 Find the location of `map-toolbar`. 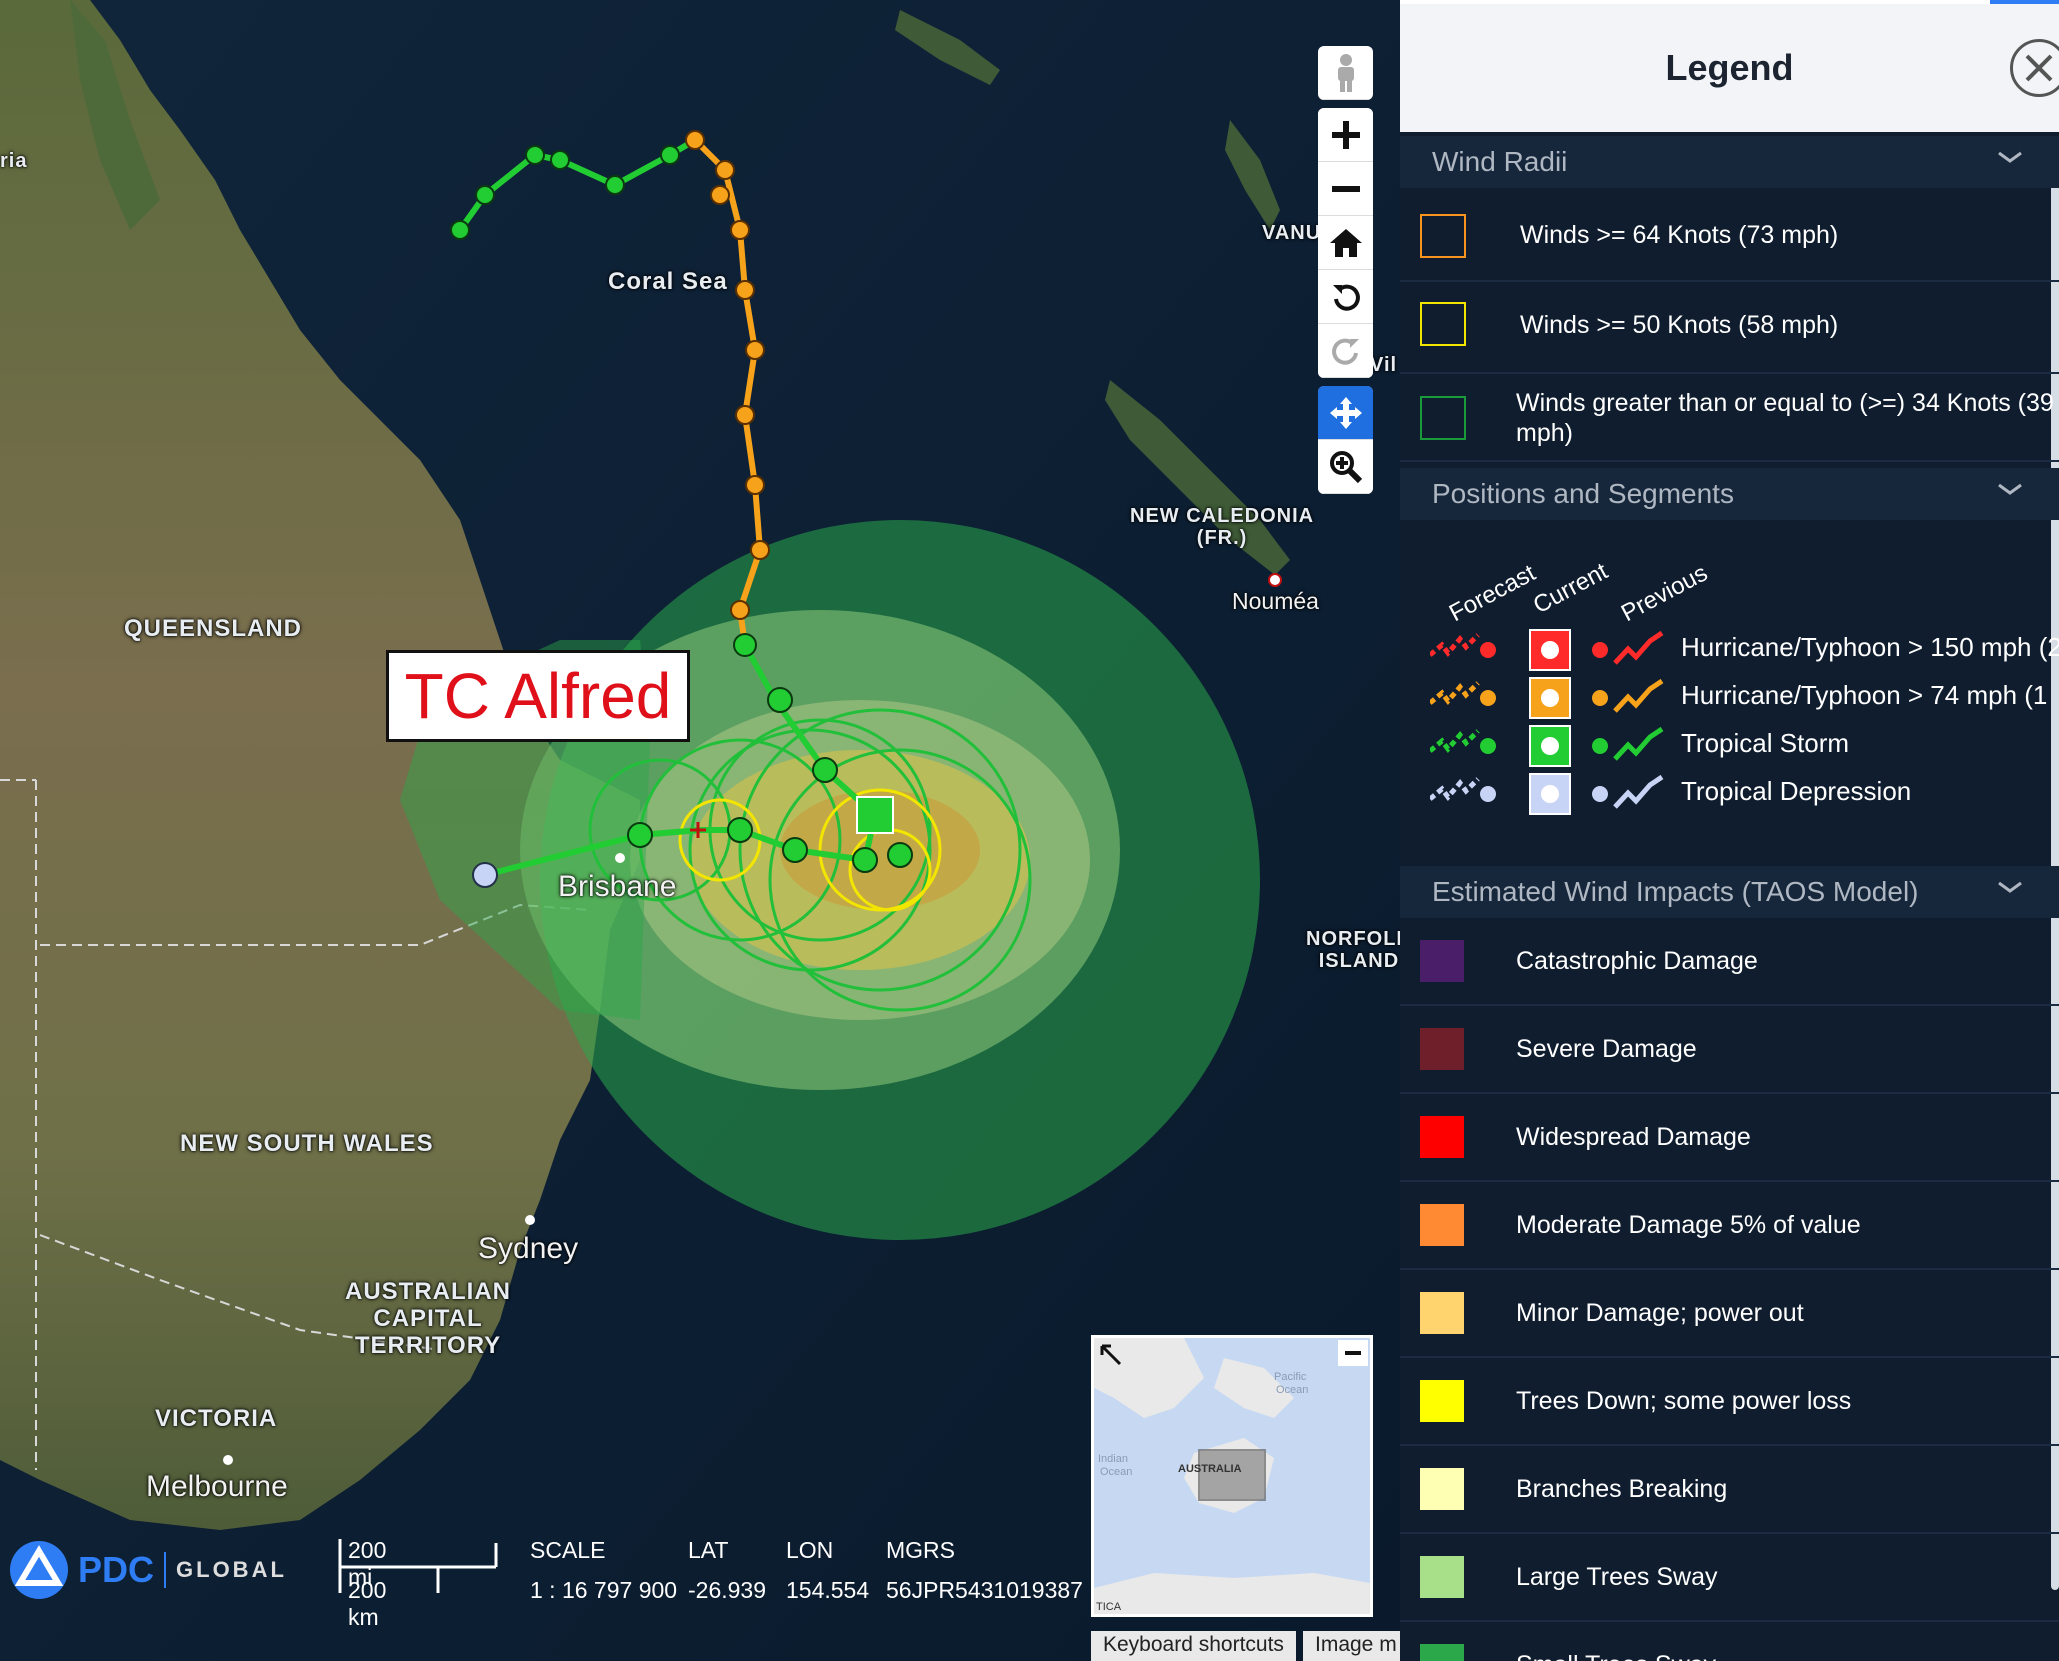

map-toolbar is located at coordinates (1345, 274).